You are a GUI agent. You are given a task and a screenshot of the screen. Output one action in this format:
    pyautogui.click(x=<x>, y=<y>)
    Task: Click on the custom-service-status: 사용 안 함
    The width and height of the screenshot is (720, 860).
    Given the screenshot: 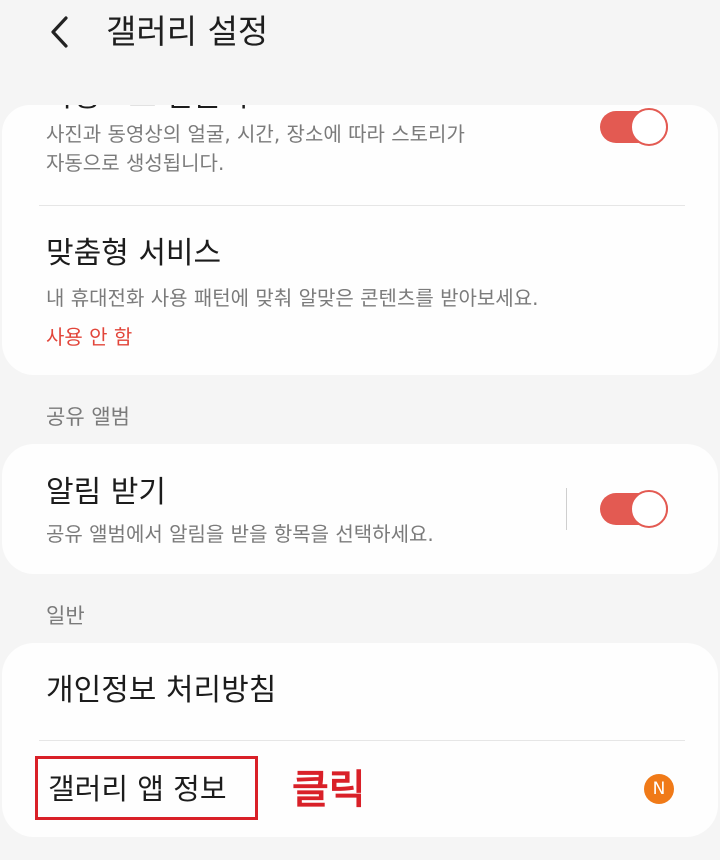 What is the action you would take?
    pyautogui.click(x=89, y=337)
    